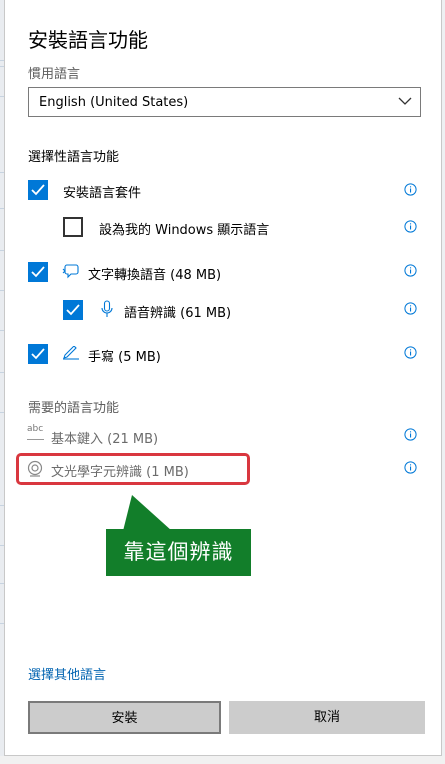  What do you see at coordinates (155, 275) in the screenshot?
I see `text-to-speech-label: 文字轉換語音 (48 MB)` at bounding box center [155, 275].